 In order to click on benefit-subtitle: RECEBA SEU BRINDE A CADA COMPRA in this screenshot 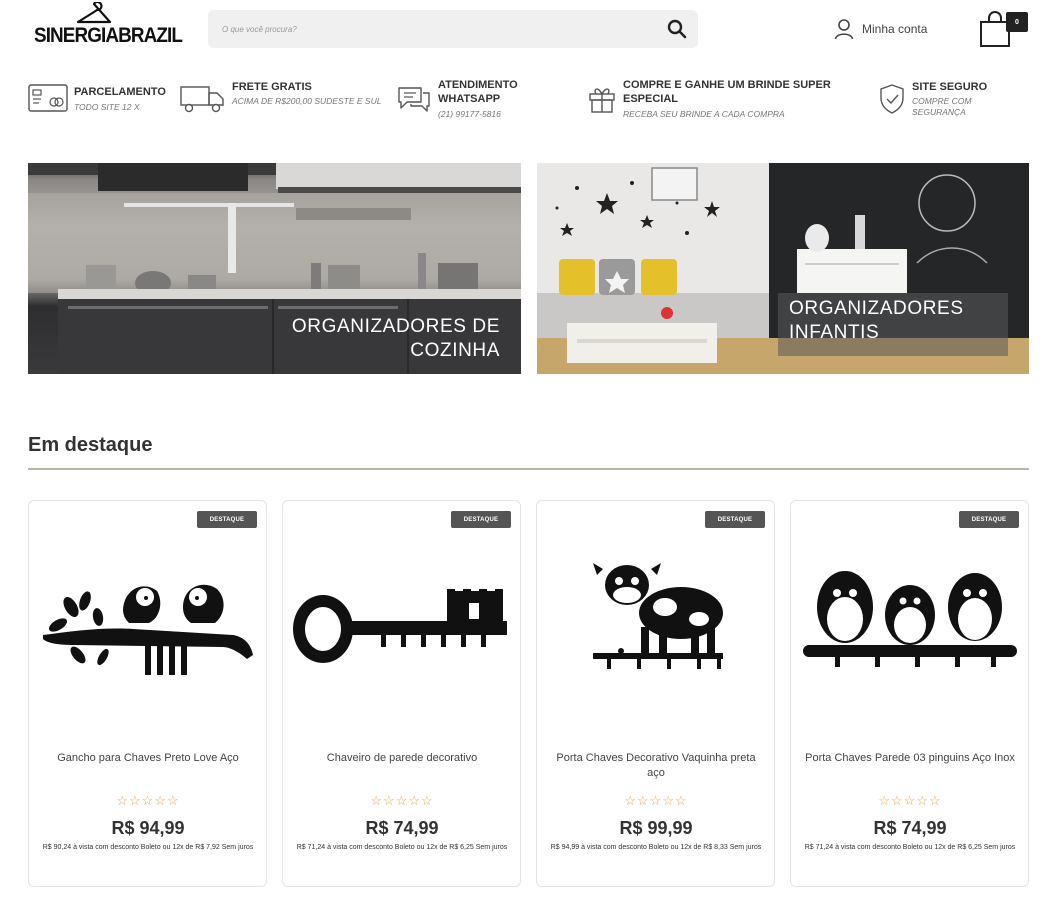, I will do `click(704, 114)`.